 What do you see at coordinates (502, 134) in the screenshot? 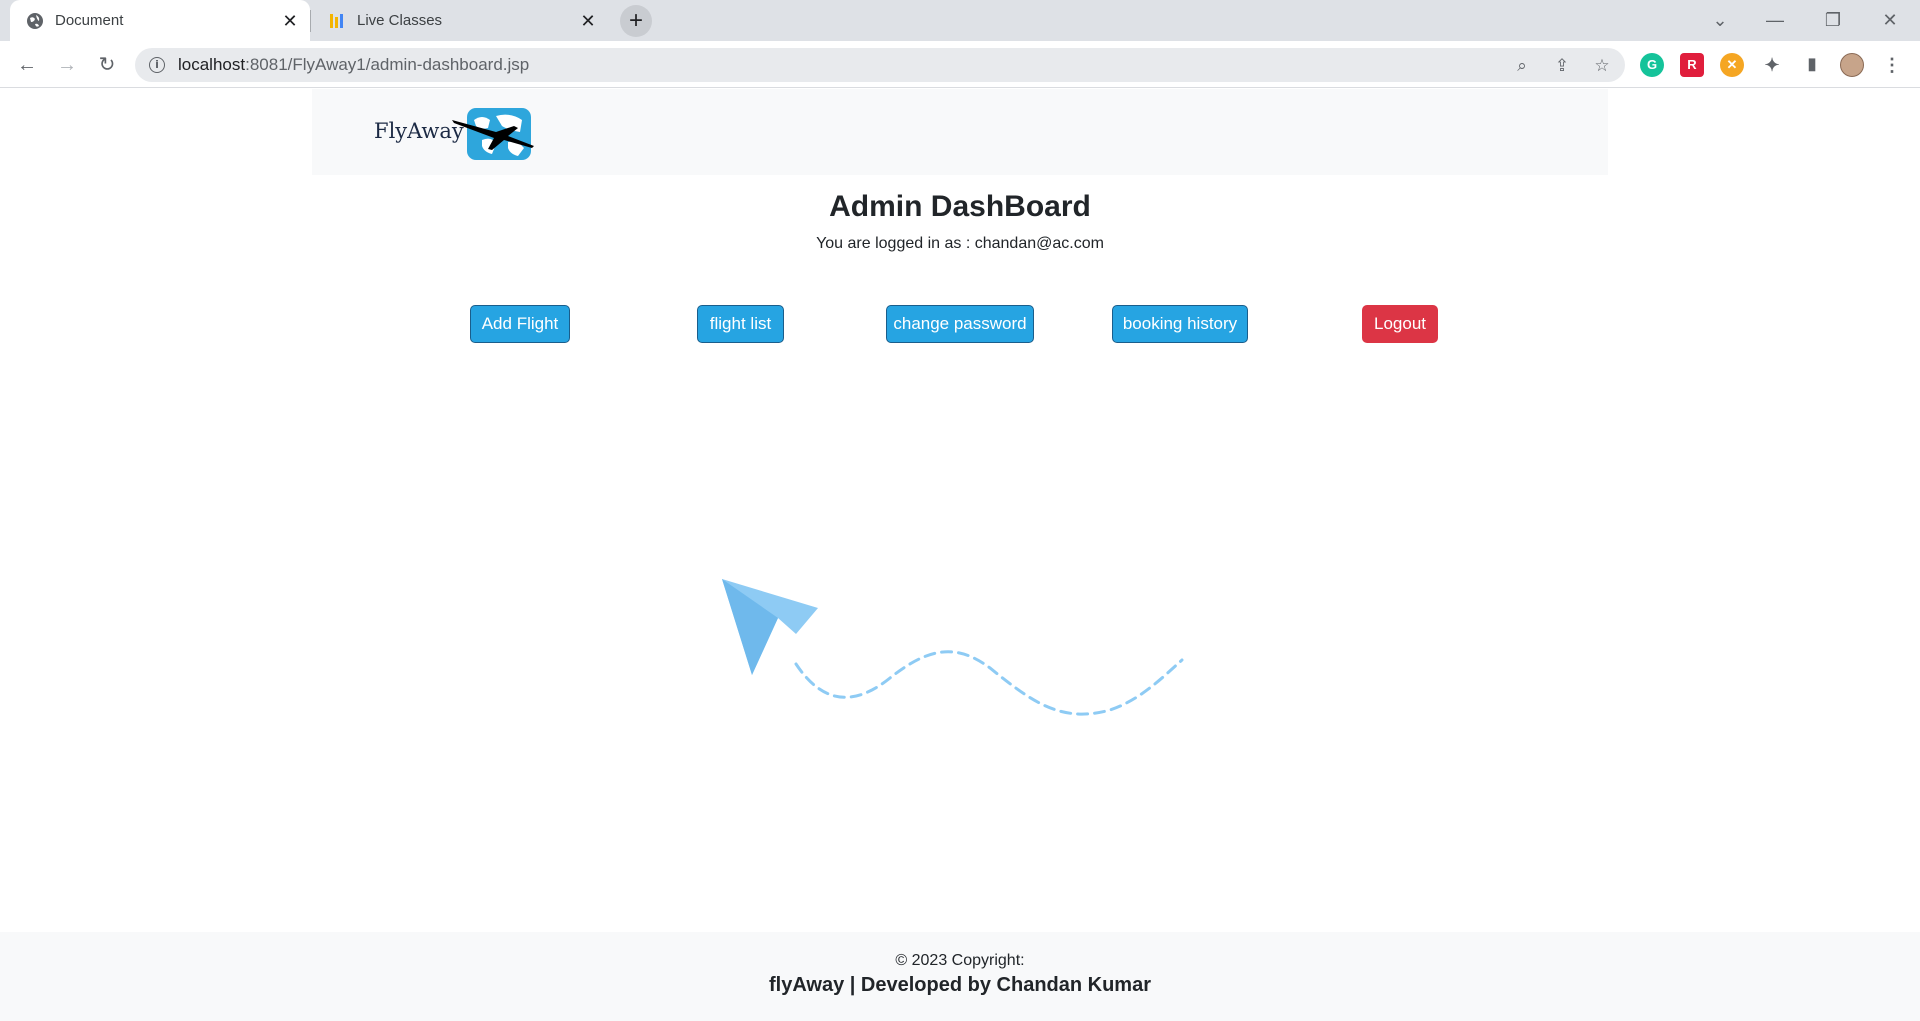
I see `airplane-logo` at bounding box center [502, 134].